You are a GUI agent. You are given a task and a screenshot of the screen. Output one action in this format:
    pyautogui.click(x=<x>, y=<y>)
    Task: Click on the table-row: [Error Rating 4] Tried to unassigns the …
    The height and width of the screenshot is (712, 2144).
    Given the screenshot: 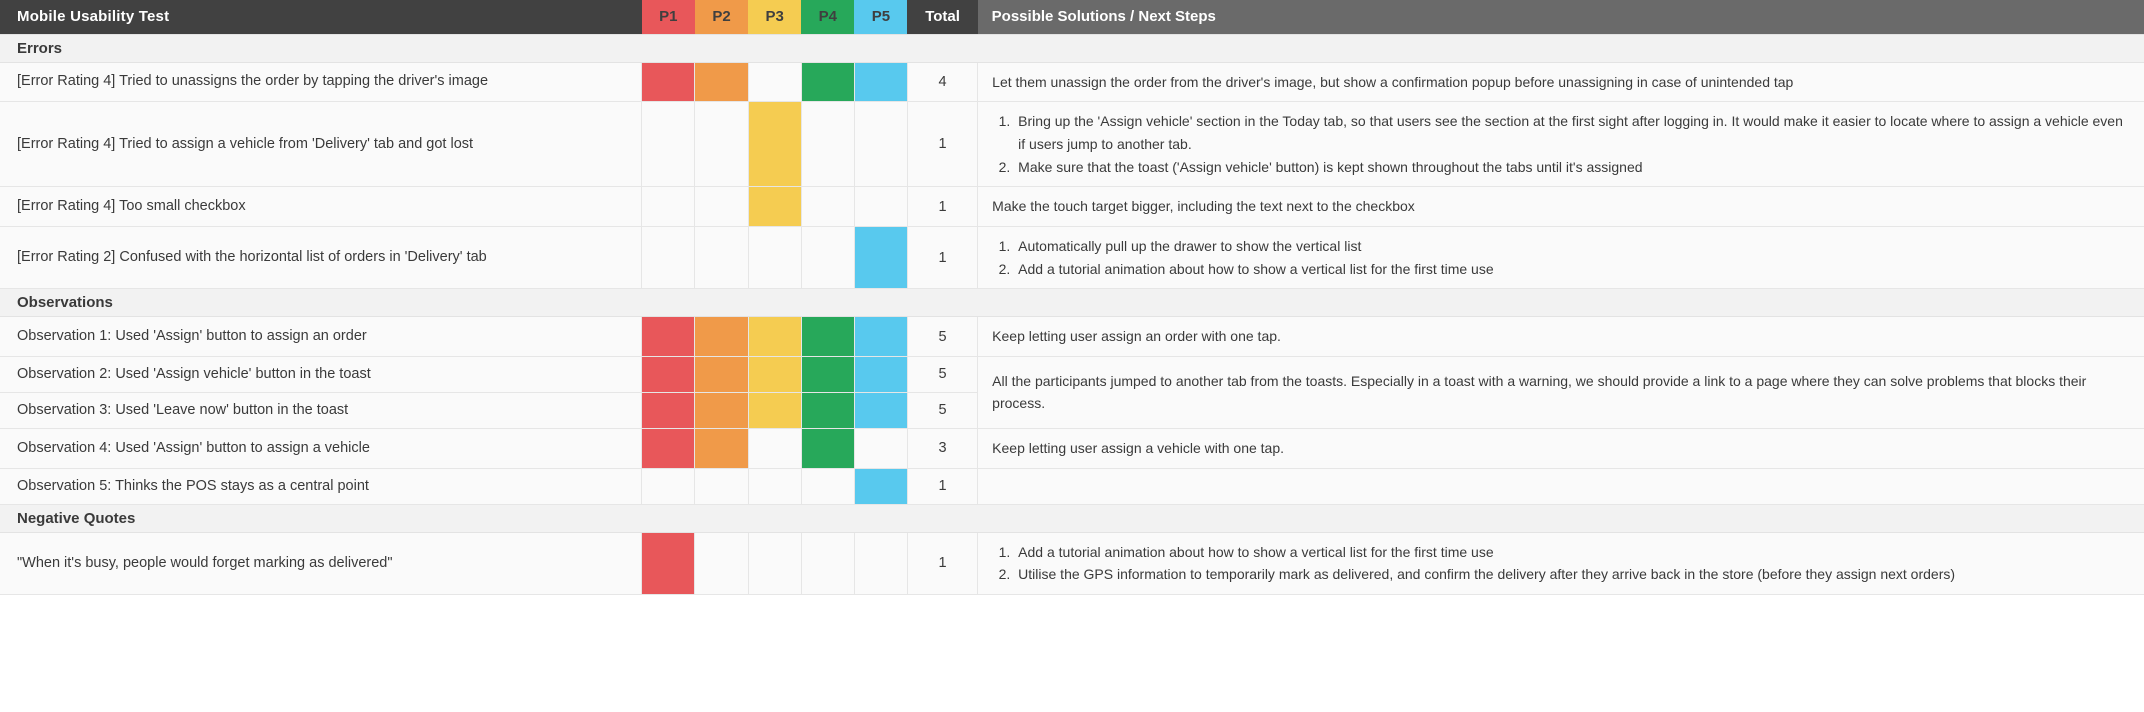 What is the action you would take?
    pyautogui.click(x=1072, y=82)
    